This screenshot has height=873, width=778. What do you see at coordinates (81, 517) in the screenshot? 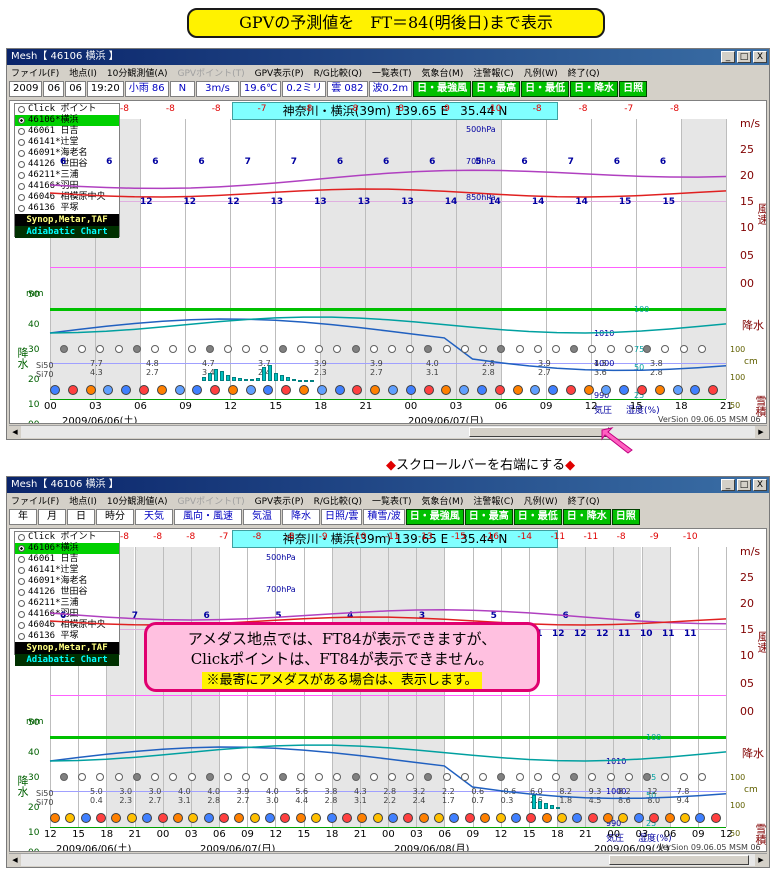
I see `tab-day: 日` at bounding box center [81, 517].